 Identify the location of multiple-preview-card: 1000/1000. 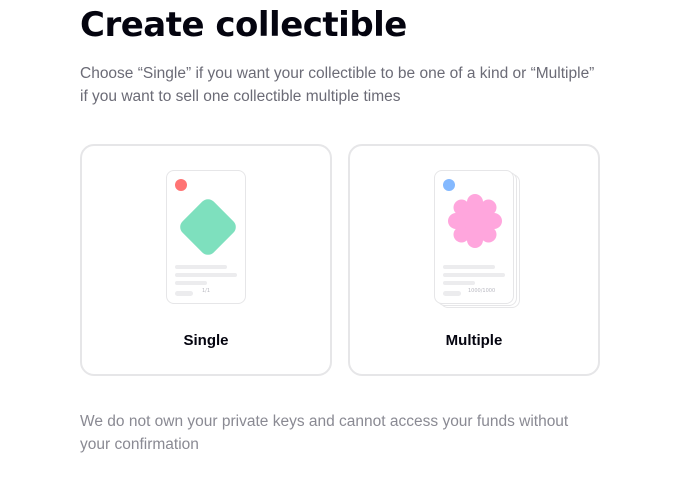
(474, 237).